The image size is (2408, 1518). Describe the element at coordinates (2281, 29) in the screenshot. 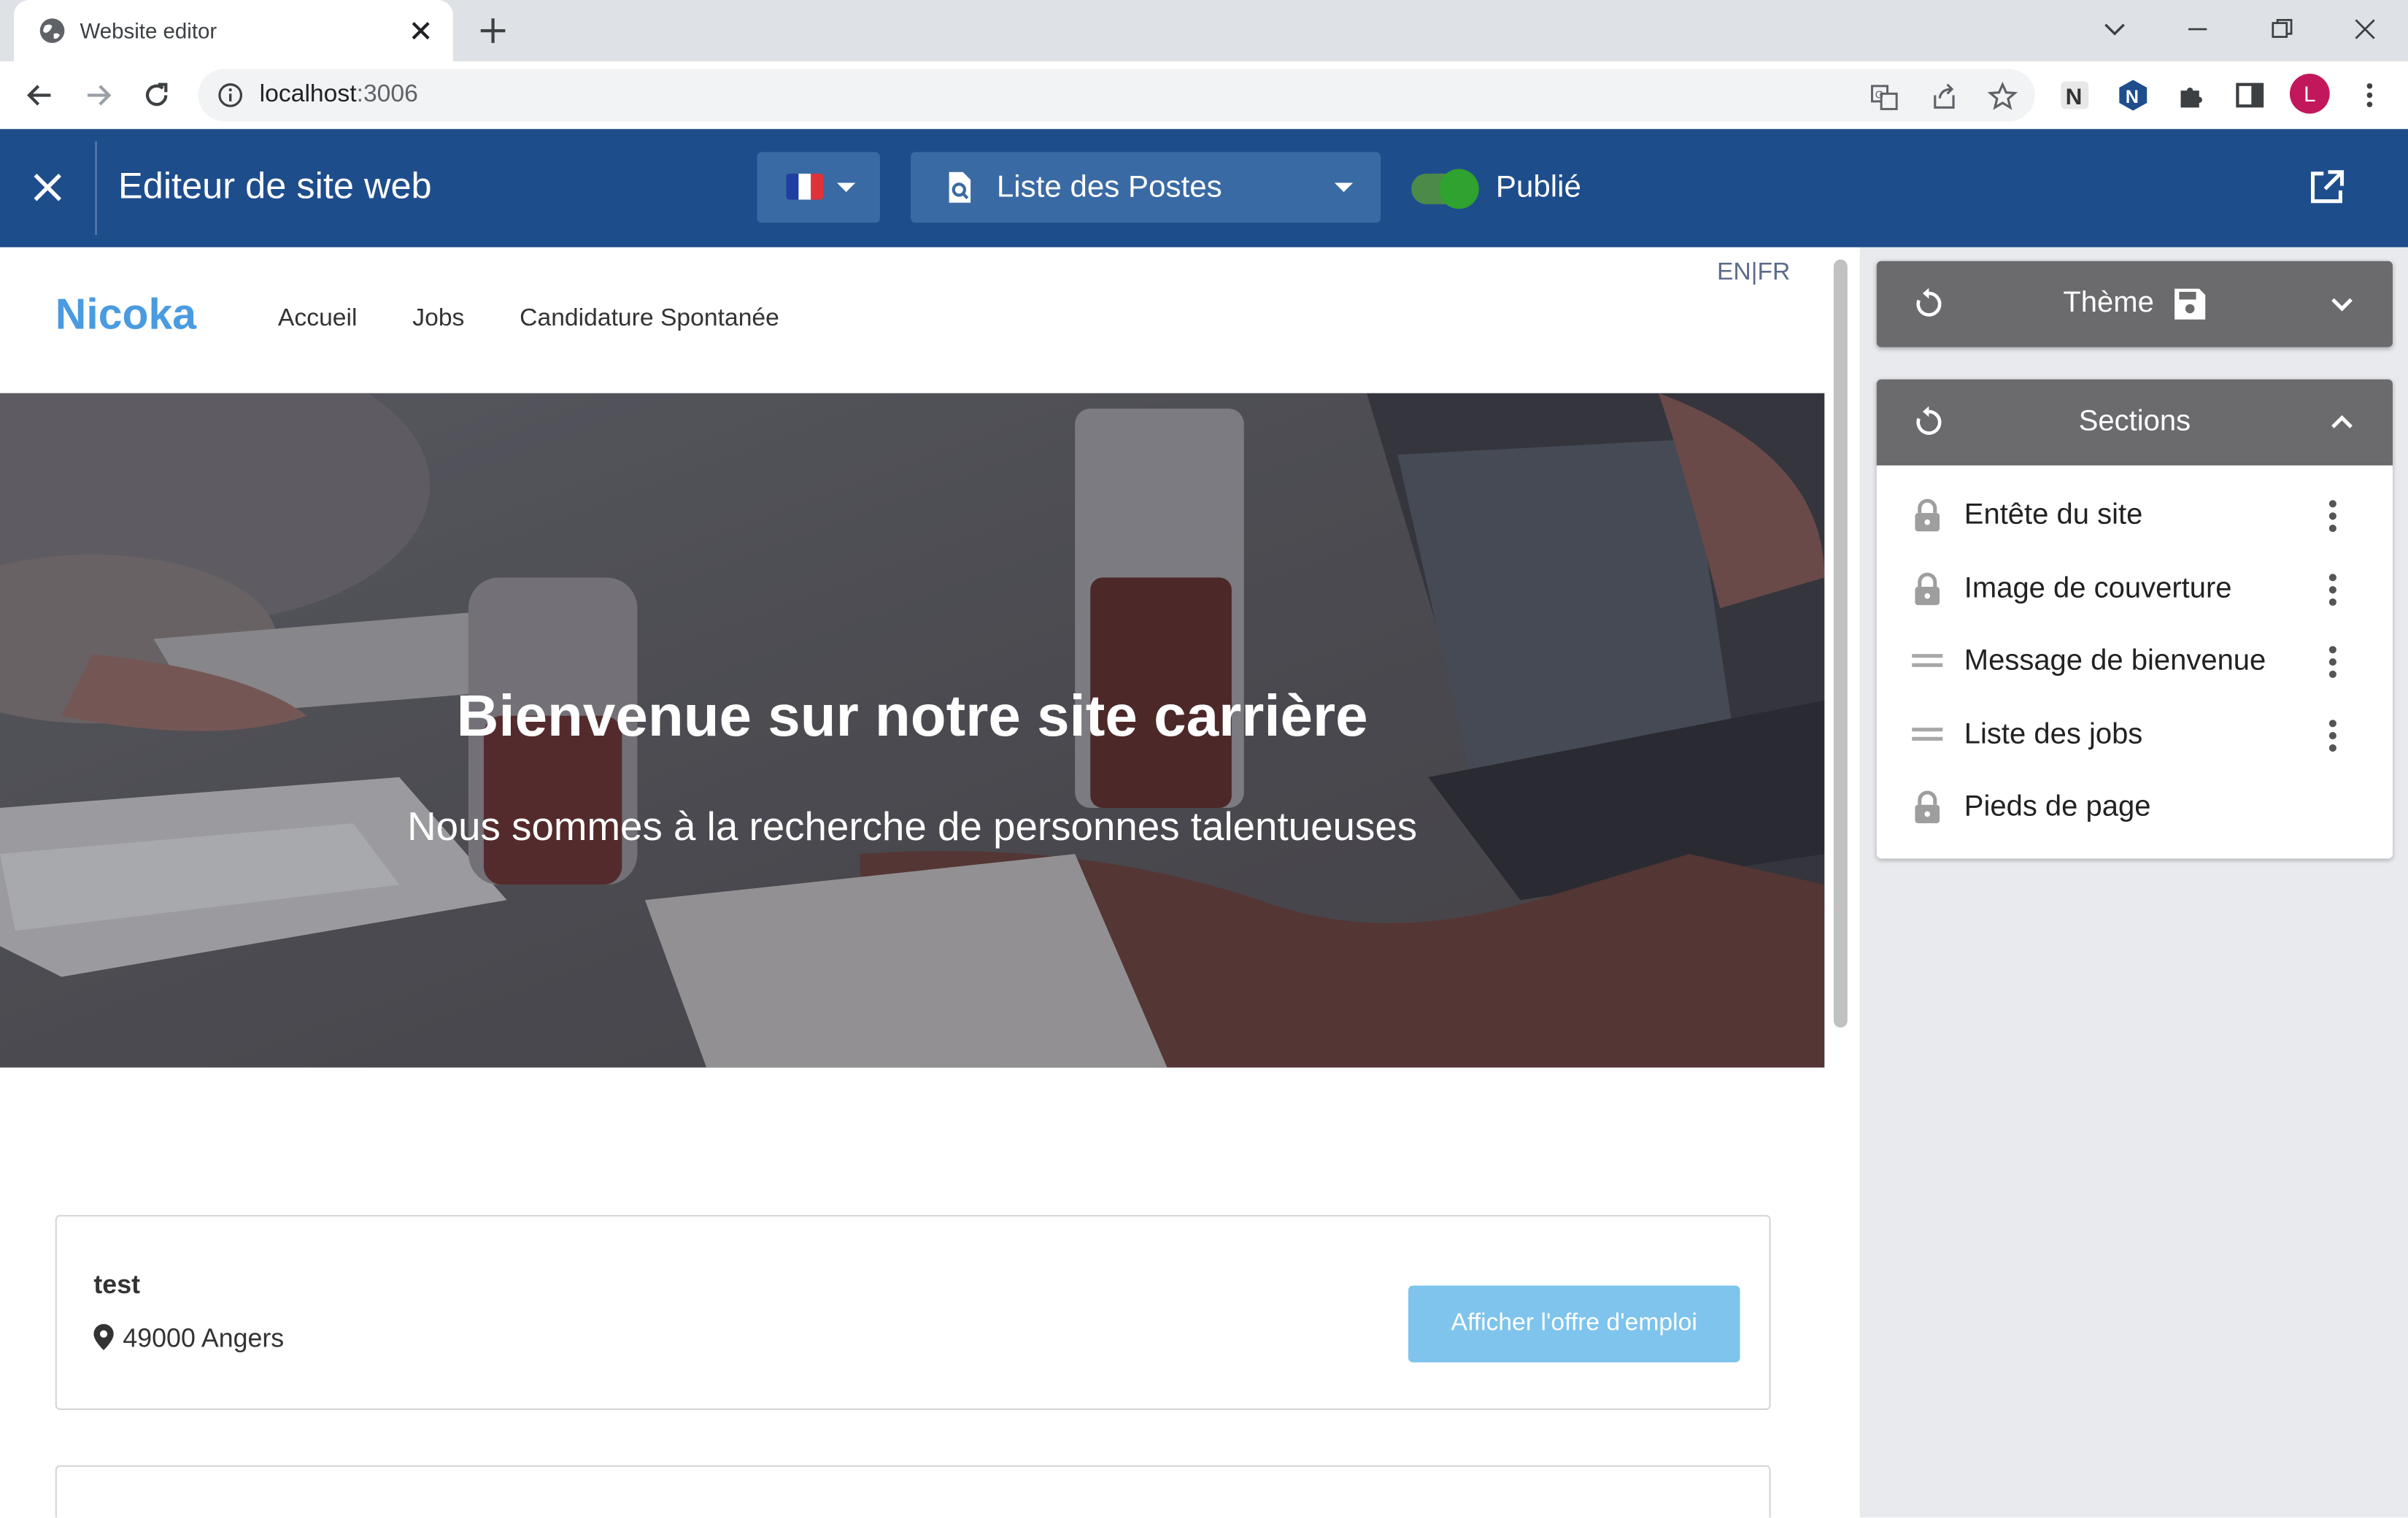

I see `restore-icon` at that location.